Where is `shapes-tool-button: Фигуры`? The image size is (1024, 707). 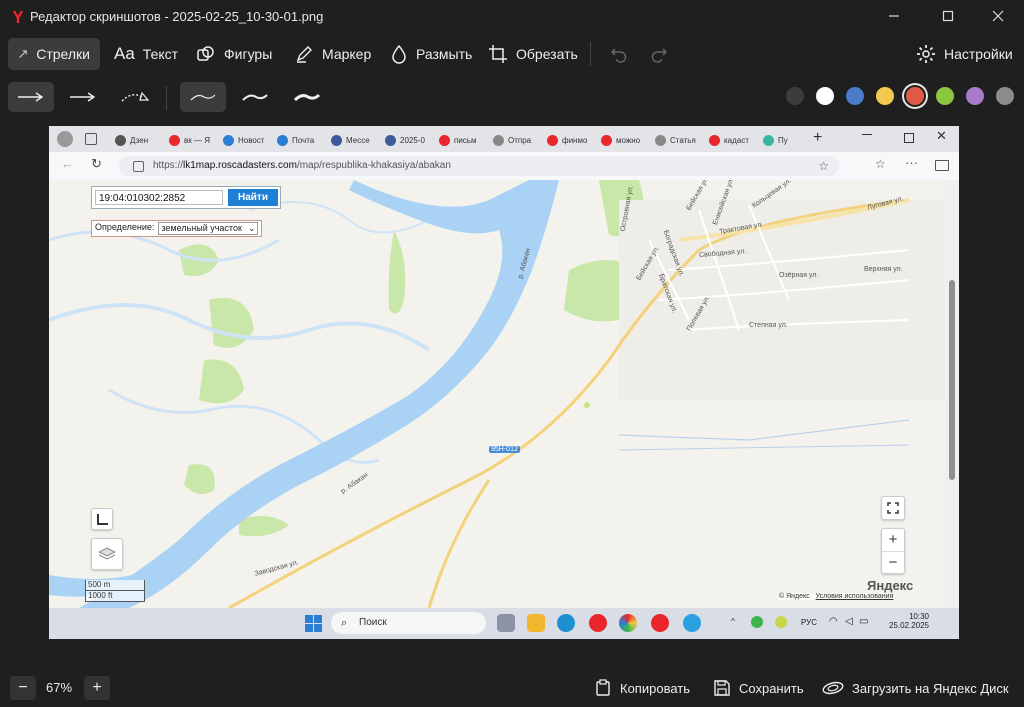
shapes-tool-button: Фигуры is located at coordinates (234, 54).